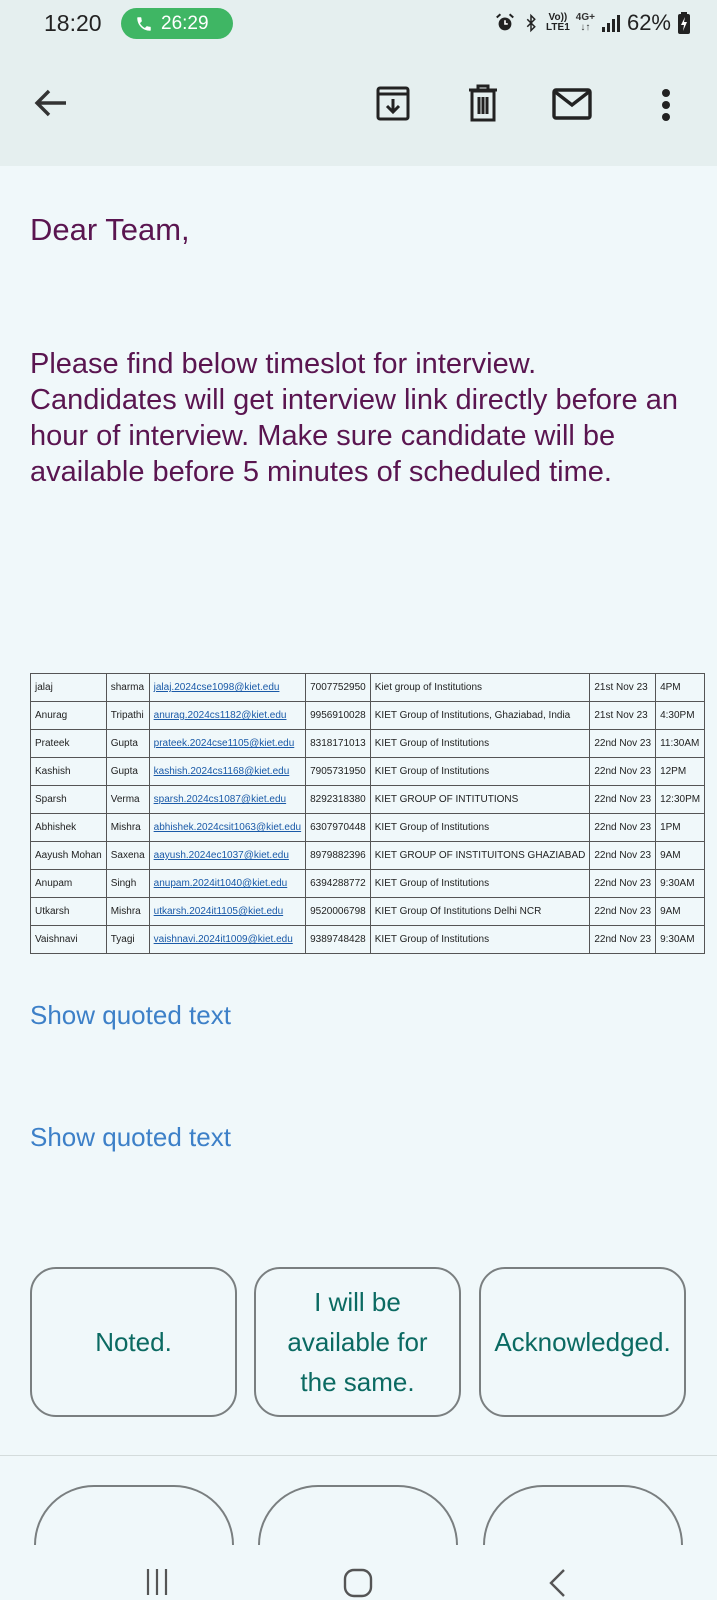  Describe the element at coordinates (680, 743) in the screenshot. I see `cell-time: 11:30AM` at that location.